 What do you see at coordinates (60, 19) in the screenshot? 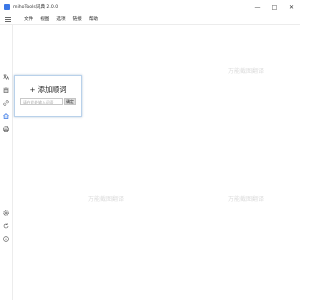
I see `menu-options: 选项` at bounding box center [60, 19].